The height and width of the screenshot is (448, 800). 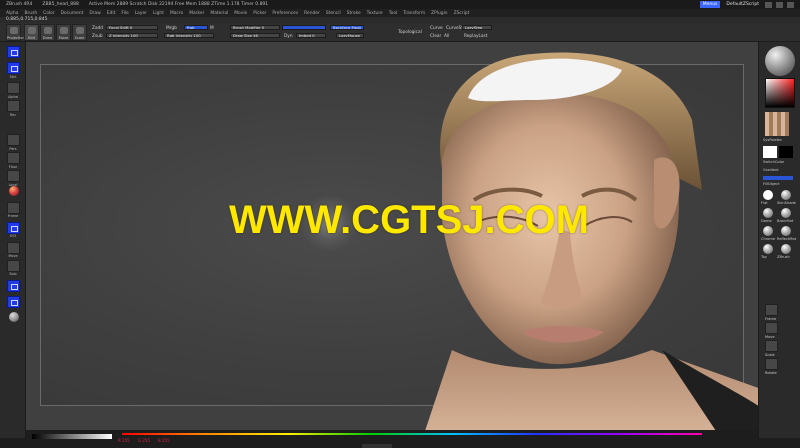 I want to click on minimize-icon, so click(x=768, y=4).